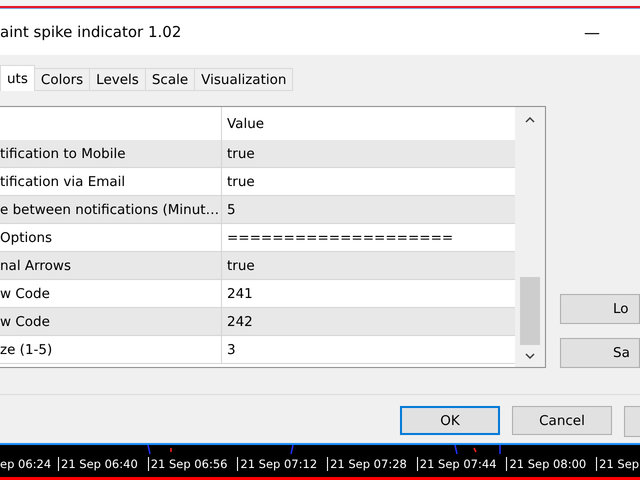  What do you see at coordinates (282, 464) in the screenshot?
I see `time-label: 21 Sep 07:12` at bounding box center [282, 464].